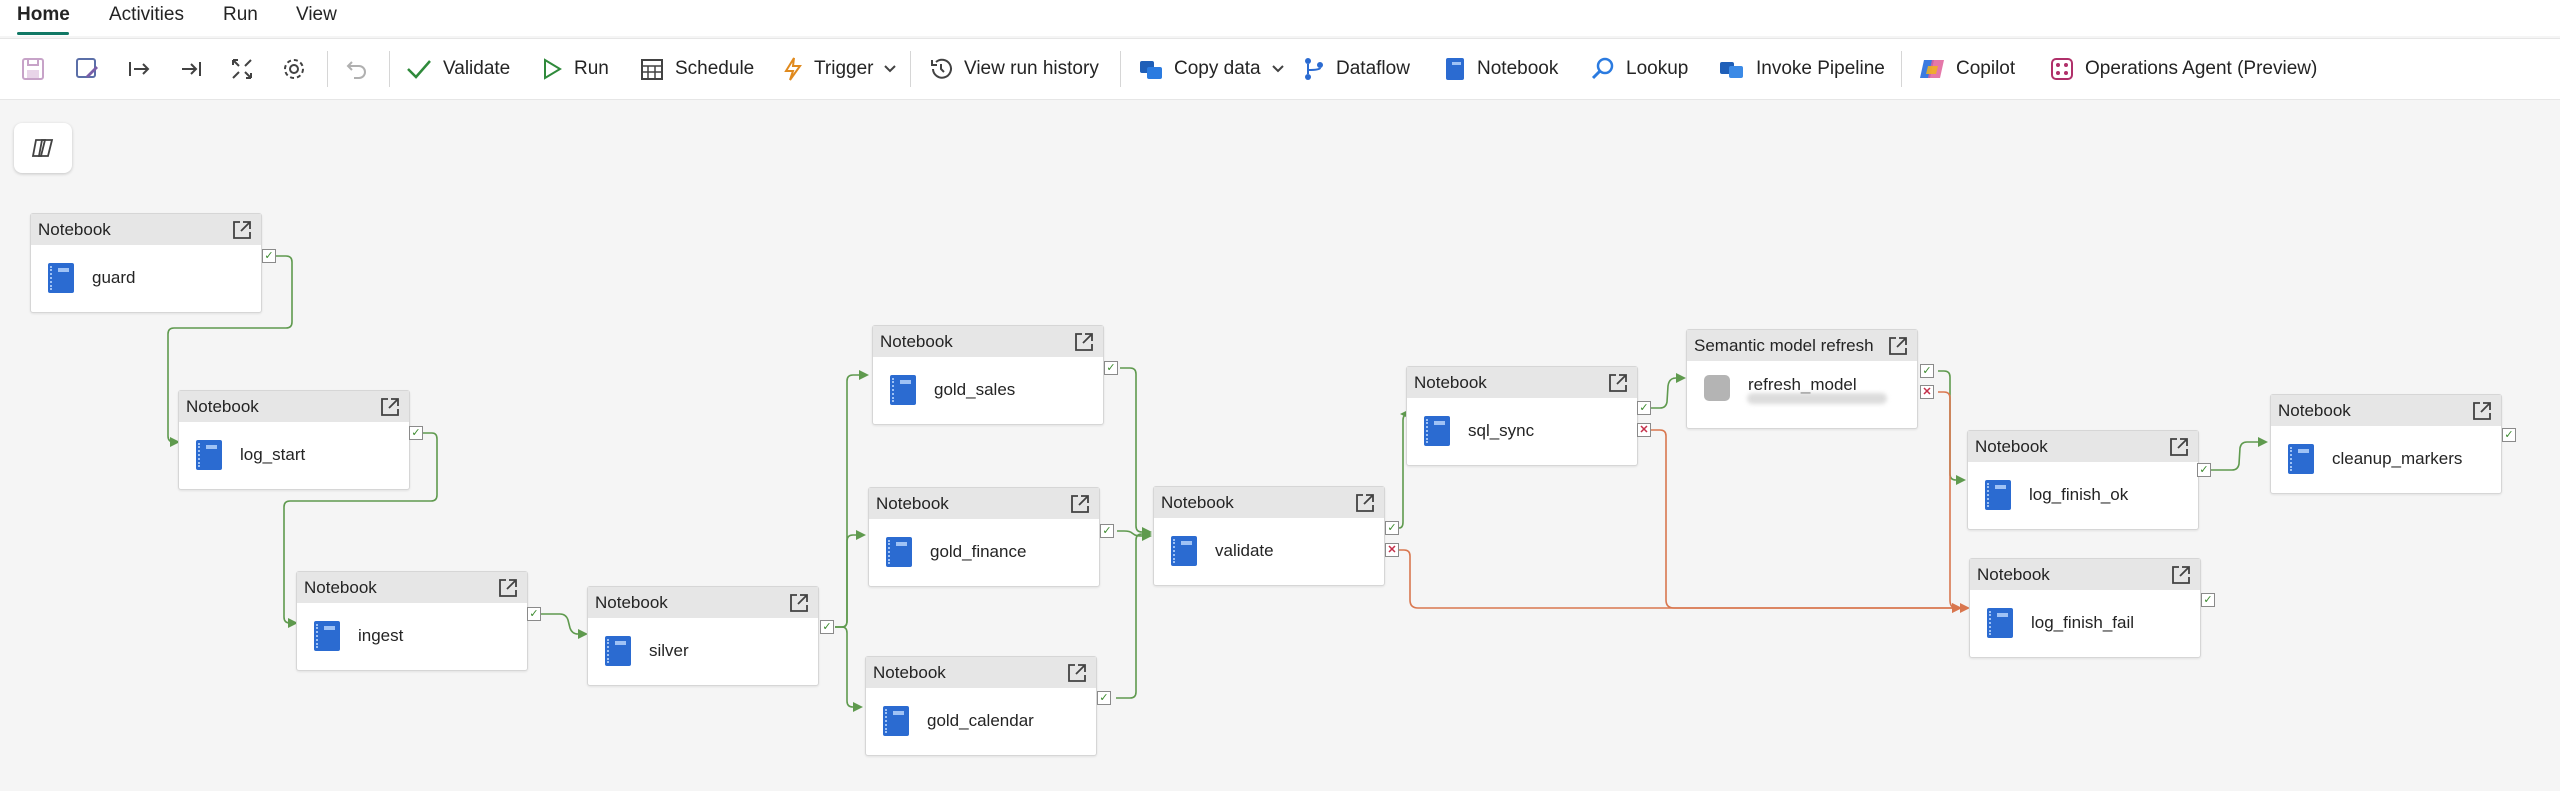 This screenshot has height=791, width=2560. What do you see at coordinates (2083, 480) in the screenshot?
I see `activity-node-log-finish-ok: Notebook log_finish_ok` at bounding box center [2083, 480].